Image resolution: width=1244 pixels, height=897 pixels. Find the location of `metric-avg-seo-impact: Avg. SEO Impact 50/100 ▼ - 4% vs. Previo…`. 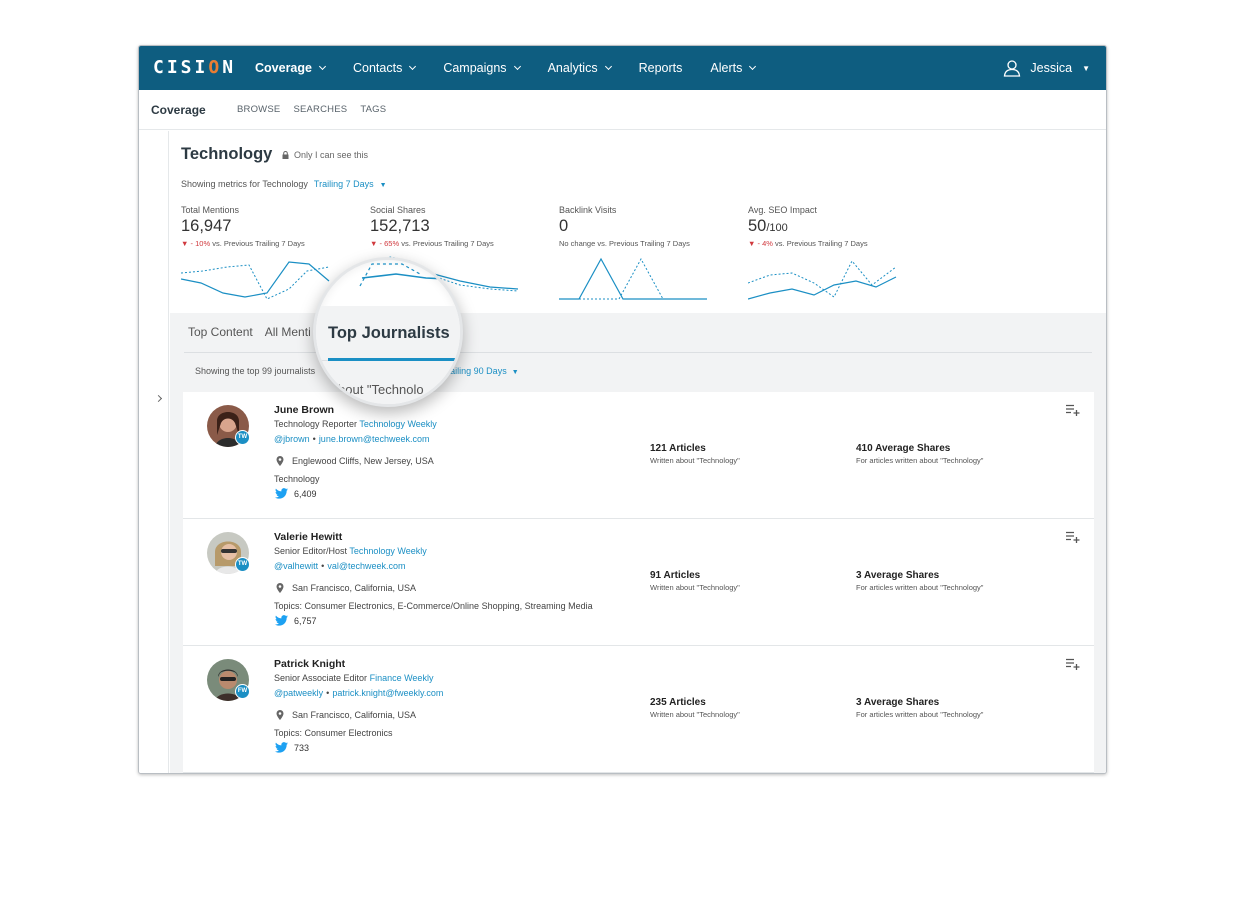

metric-avg-seo-impact: Avg. SEO Impact 50/100 ▼ - 4% vs. Previo… is located at coordinates (808, 226).